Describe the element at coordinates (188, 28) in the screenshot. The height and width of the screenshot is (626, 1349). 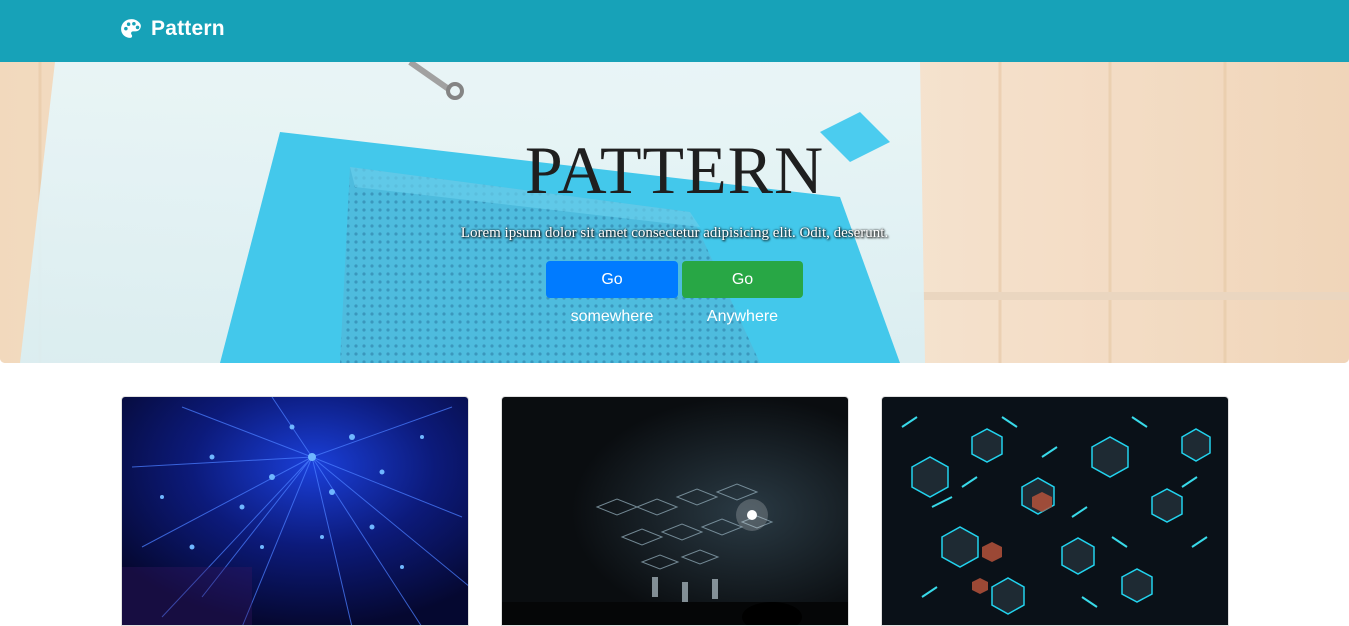
I see `brand-name: Pattern` at that location.